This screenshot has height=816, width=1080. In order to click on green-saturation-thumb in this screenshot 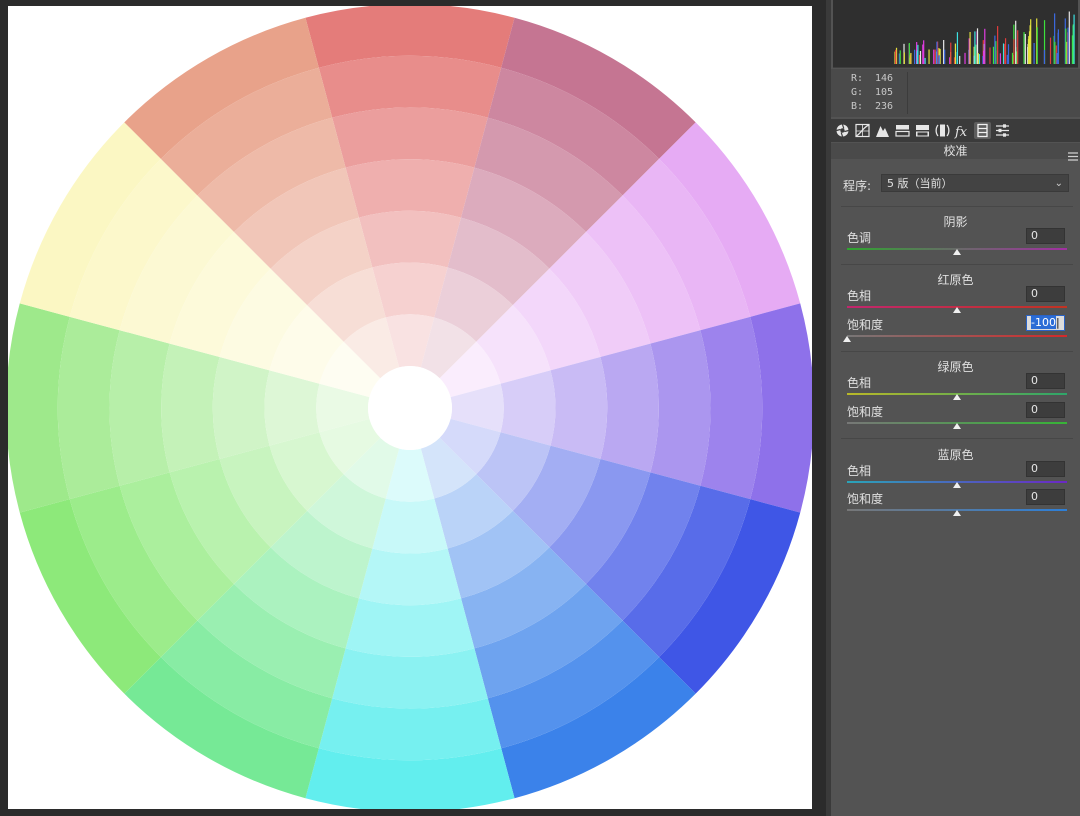, I will do `click(957, 426)`.